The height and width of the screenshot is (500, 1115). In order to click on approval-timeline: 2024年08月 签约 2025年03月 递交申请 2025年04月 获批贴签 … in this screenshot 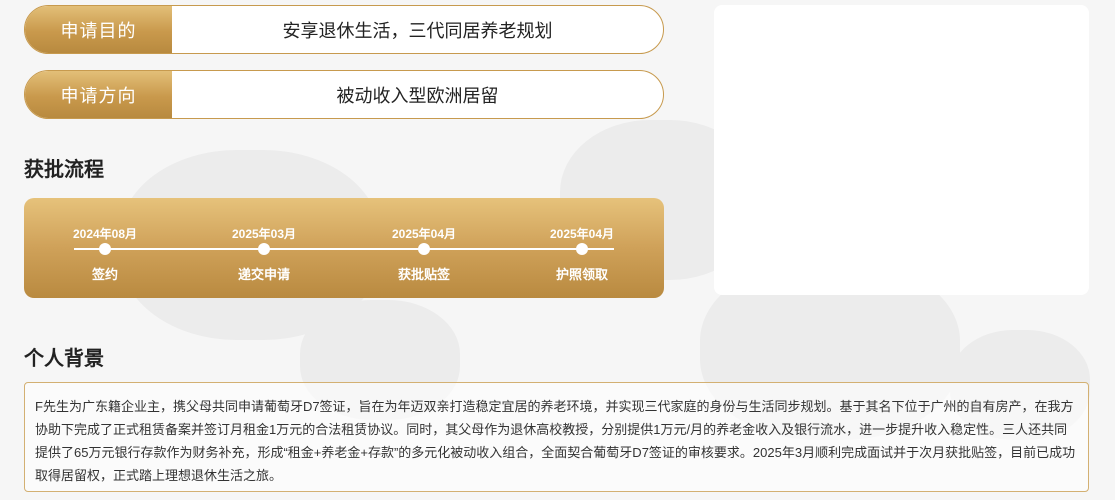, I will do `click(344, 248)`.